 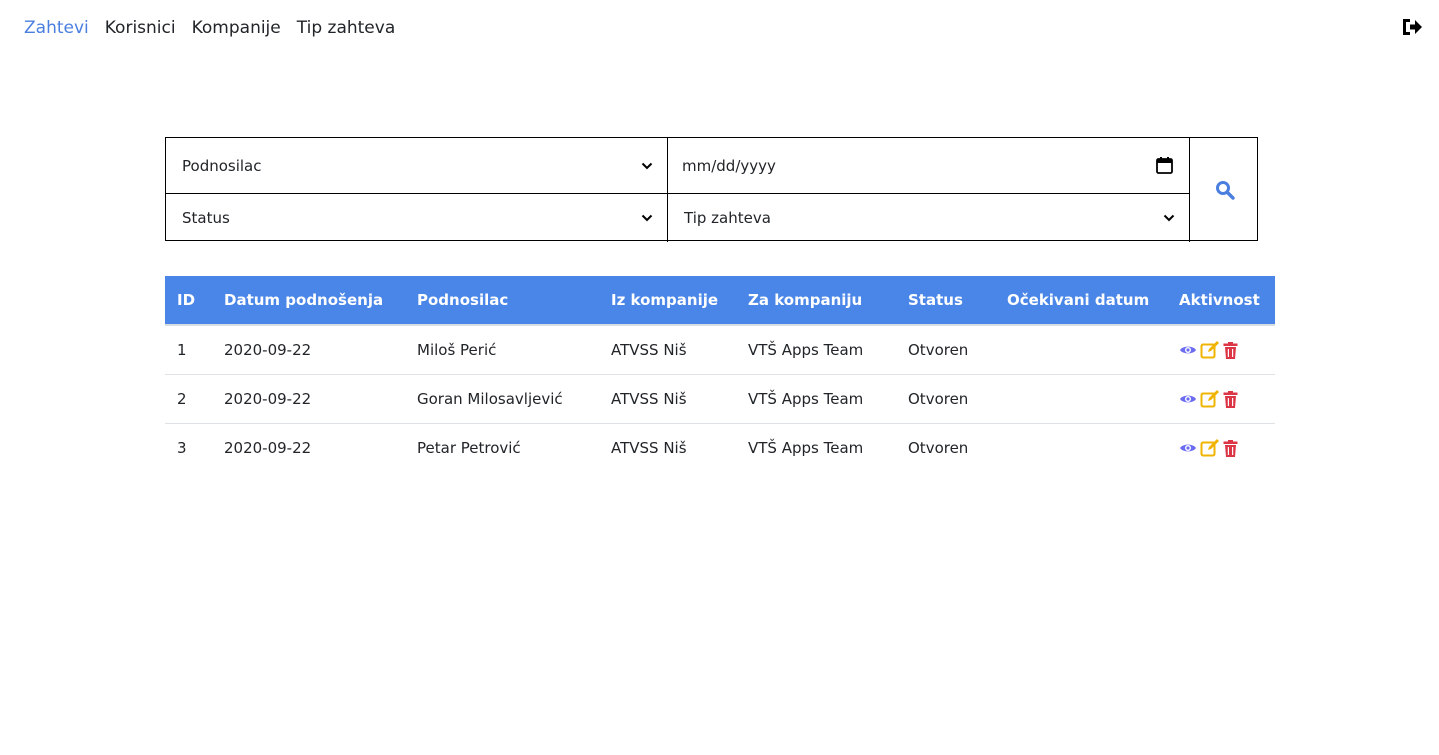 What do you see at coordinates (816, 301) in the screenshot?
I see `header-za-kompaniju: Za kompaniju` at bounding box center [816, 301].